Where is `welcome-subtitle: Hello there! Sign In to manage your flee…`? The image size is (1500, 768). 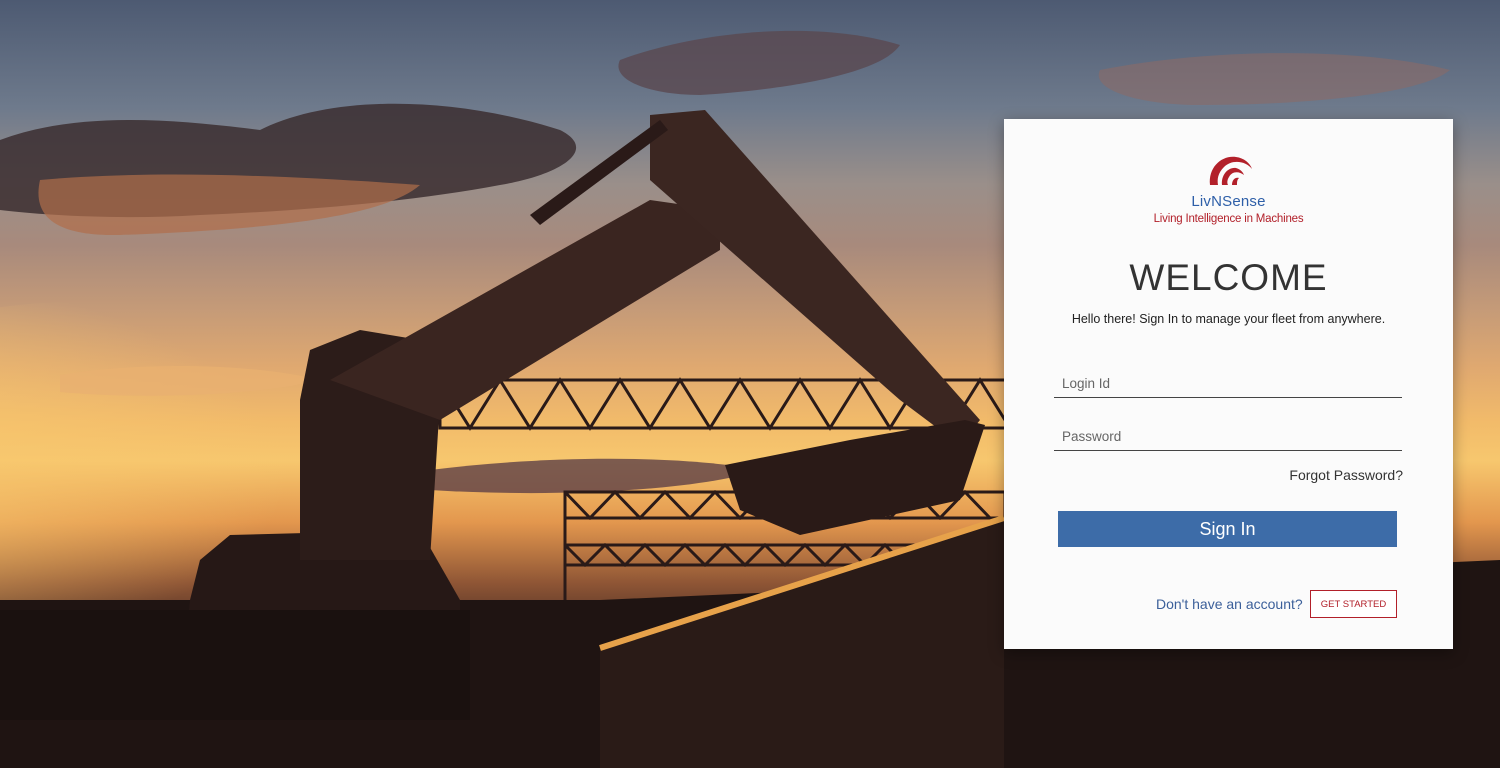 welcome-subtitle: Hello there! Sign In to manage your flee… is located at coordinates (1228, 319).